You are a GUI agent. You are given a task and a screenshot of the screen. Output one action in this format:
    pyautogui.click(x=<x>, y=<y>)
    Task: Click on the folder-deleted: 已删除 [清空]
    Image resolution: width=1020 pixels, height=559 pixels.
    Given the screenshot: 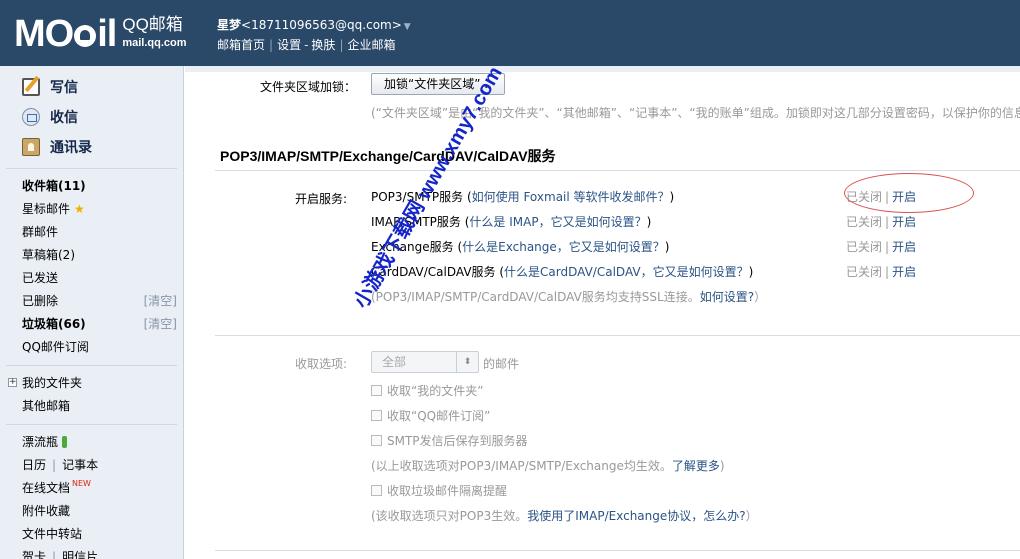 What is the action you would take?
    pyautogui.click(x=91, y=301)
    